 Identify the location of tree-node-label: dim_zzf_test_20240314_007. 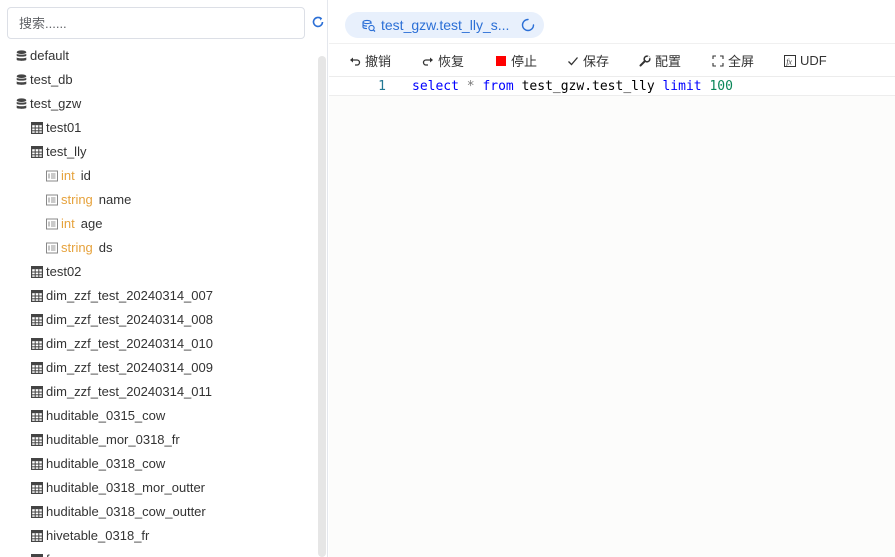
(129, 295).